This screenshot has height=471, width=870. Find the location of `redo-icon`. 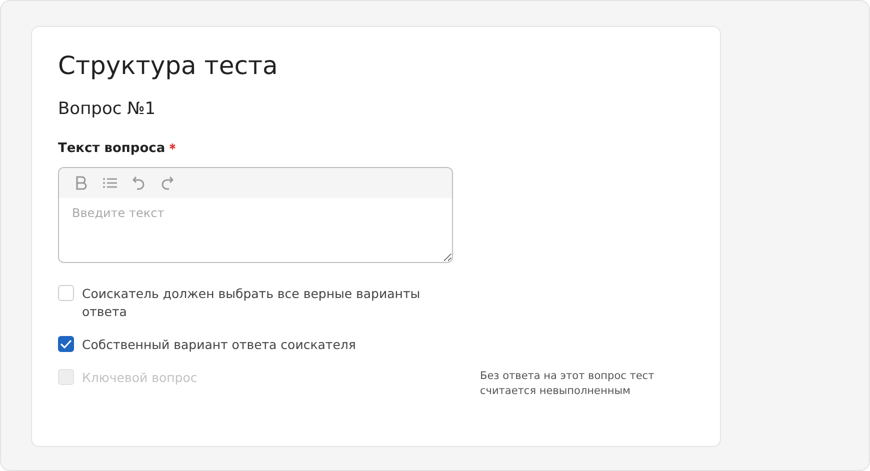

redo-icon is located at coordinates (167, 183).